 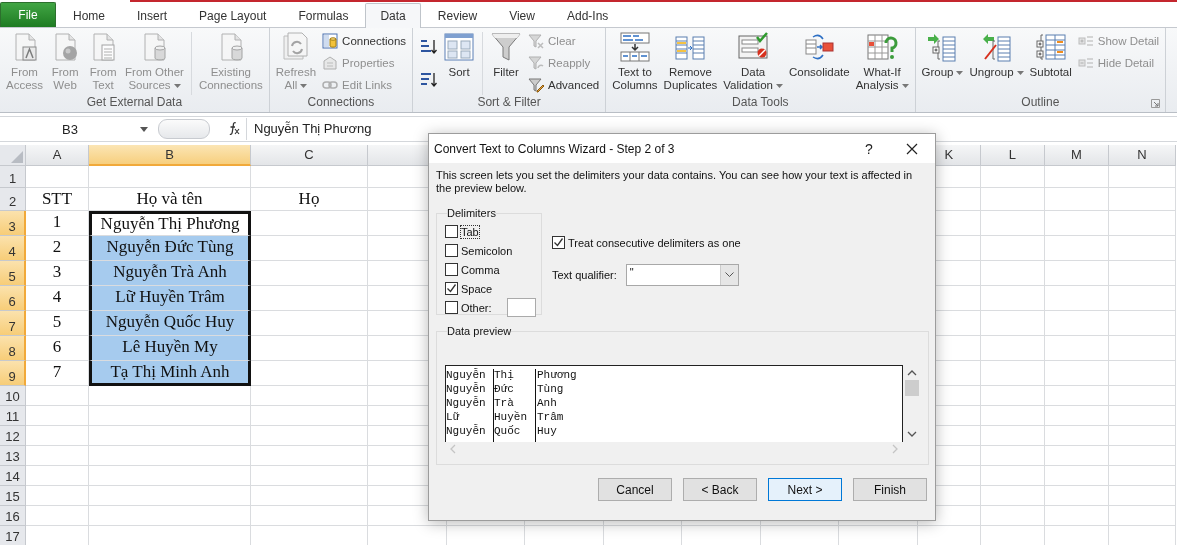 What do you see at coordinates (996, 54) in the screenshot?
I see `ribbon-button: Ungroup` at bounding box center [996, 54].